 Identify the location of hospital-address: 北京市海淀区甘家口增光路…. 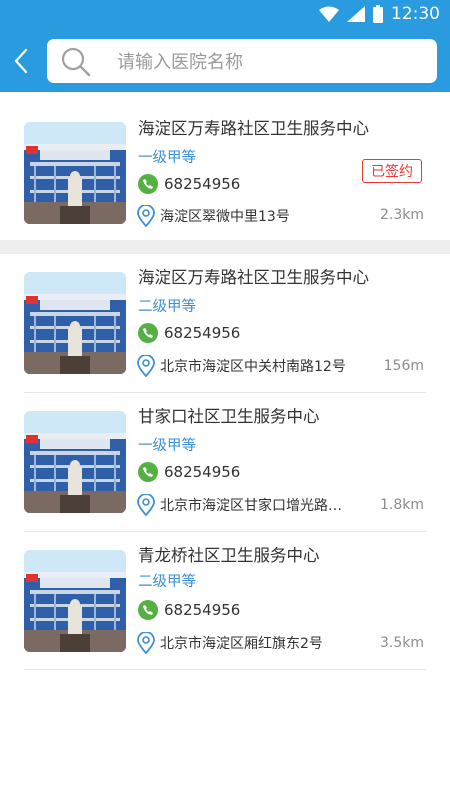
(251, 506).